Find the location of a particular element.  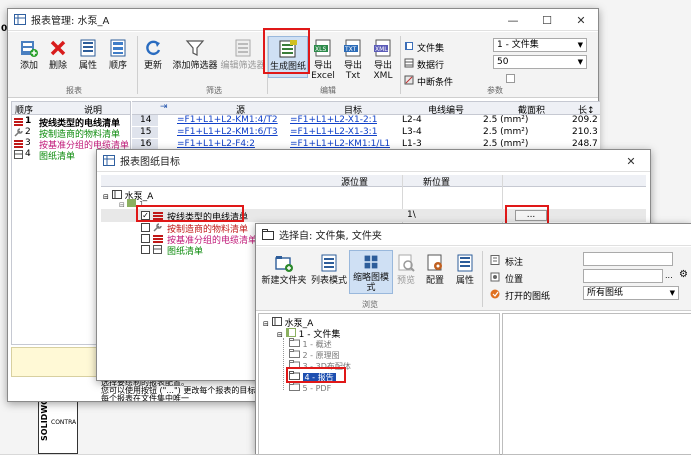

param-break-label: 中断条件 is located at coordinates (435, 83).